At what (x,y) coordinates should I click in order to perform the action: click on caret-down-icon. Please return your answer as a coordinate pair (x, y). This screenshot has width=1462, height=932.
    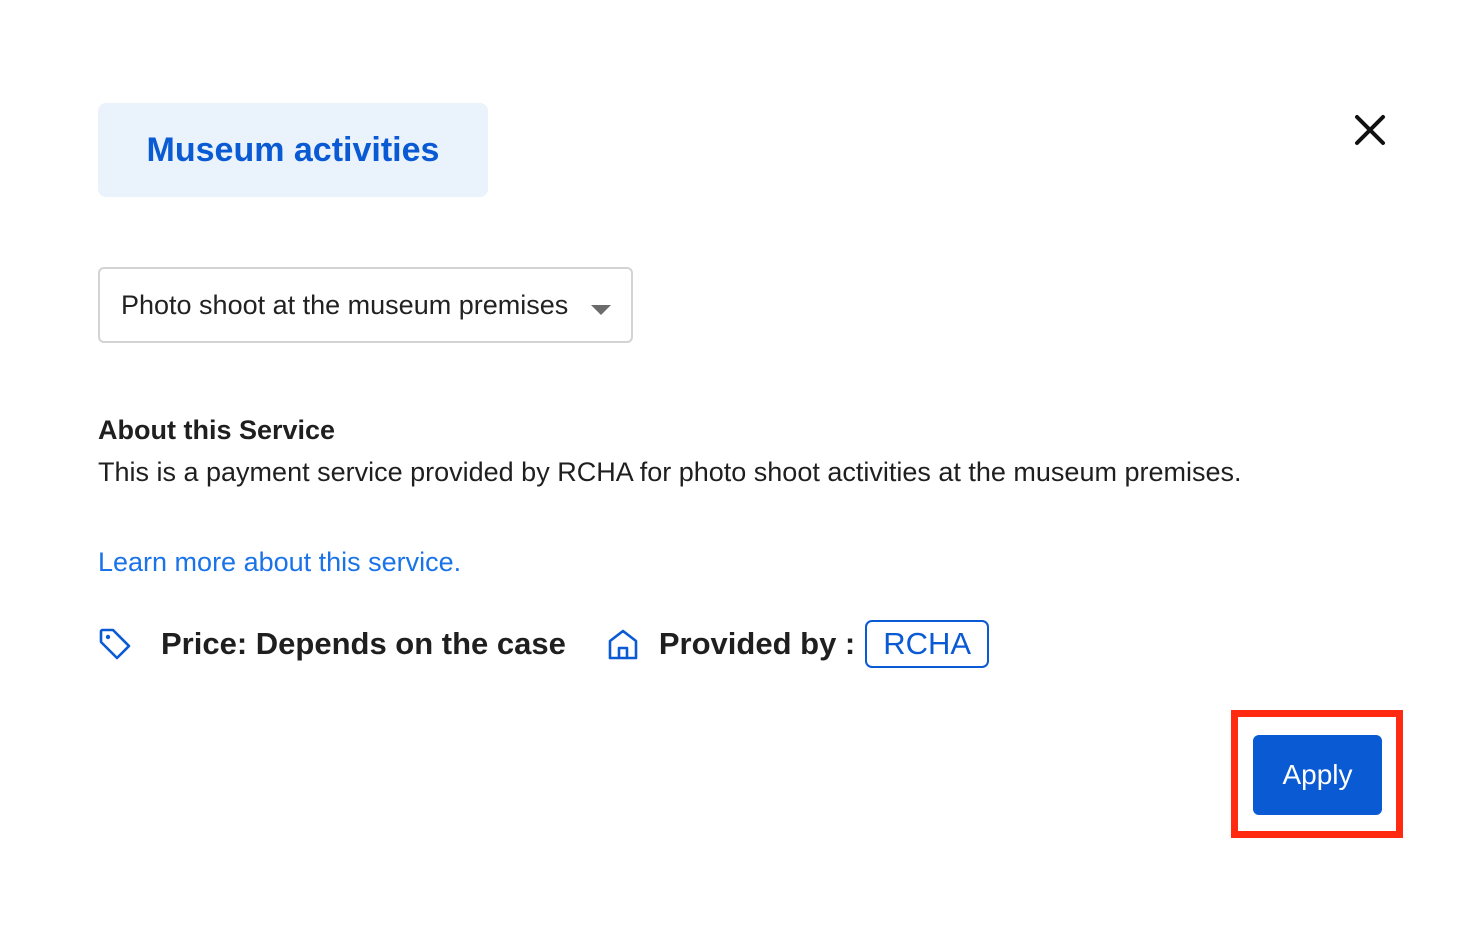
    Looking at the image, I should click on (601, 310).